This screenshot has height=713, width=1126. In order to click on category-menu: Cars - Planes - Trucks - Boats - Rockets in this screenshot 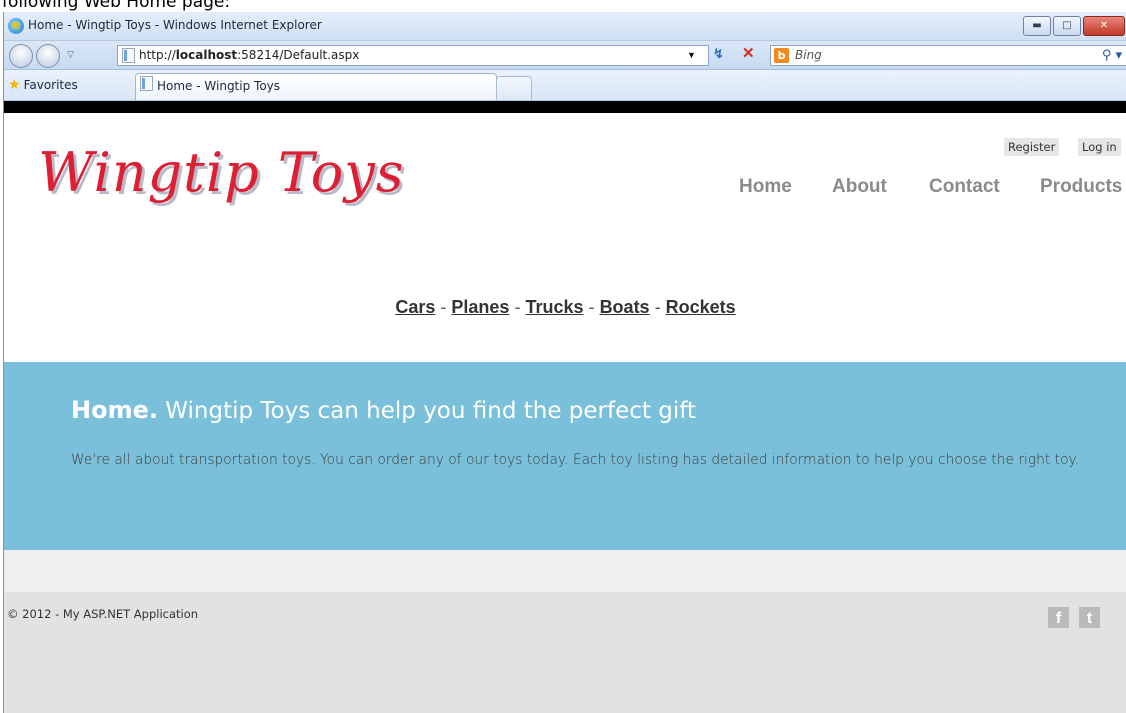, I will do `click(565, 307)`.